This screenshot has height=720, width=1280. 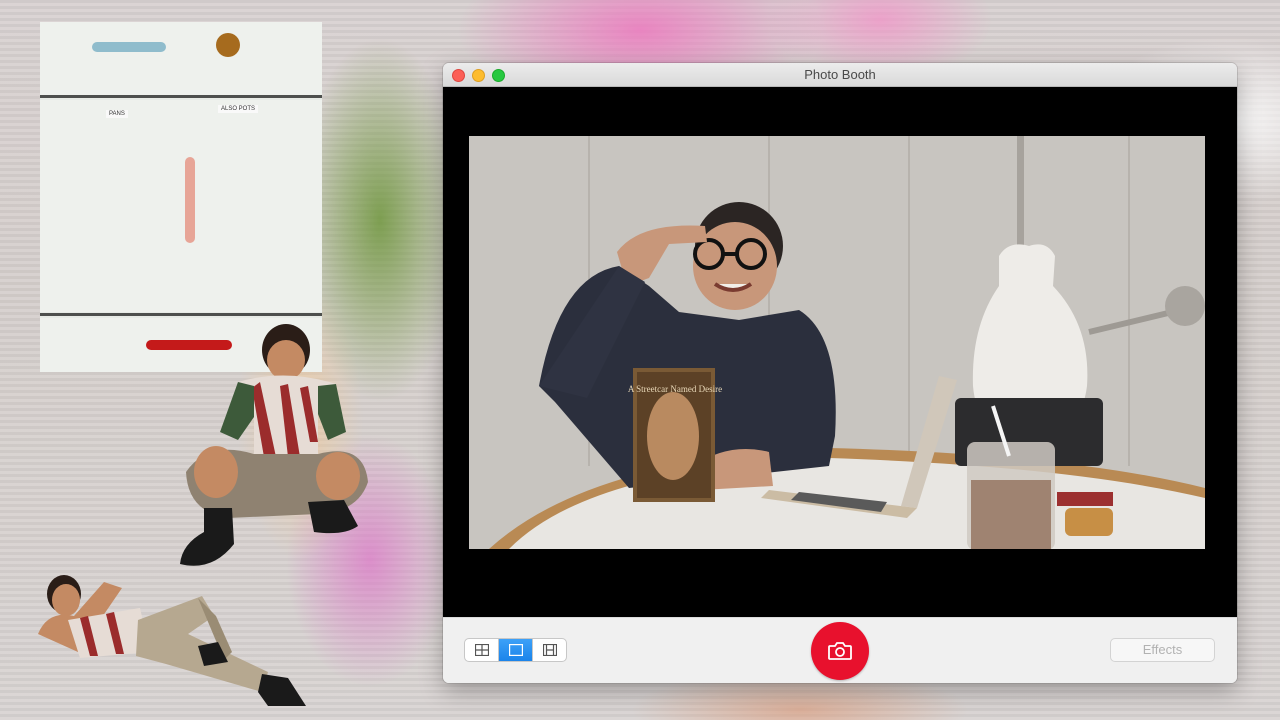 What do you see at coordinates (675, 389) in the screenshot?
I see `book-title-text: A Streetcar Named Desire` at bounding box center [675, 389].